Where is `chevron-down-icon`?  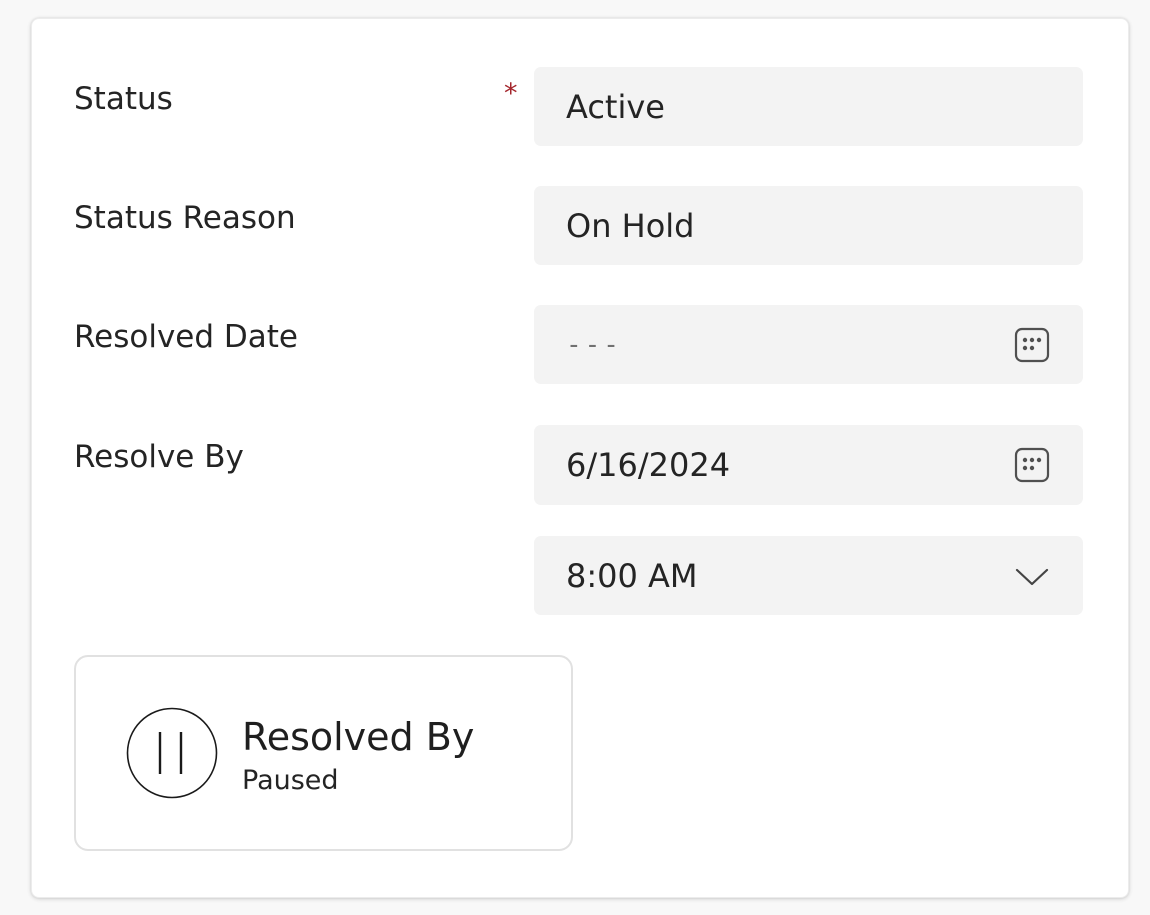
chevron-down-icon is located at coordinates (1032, 576).